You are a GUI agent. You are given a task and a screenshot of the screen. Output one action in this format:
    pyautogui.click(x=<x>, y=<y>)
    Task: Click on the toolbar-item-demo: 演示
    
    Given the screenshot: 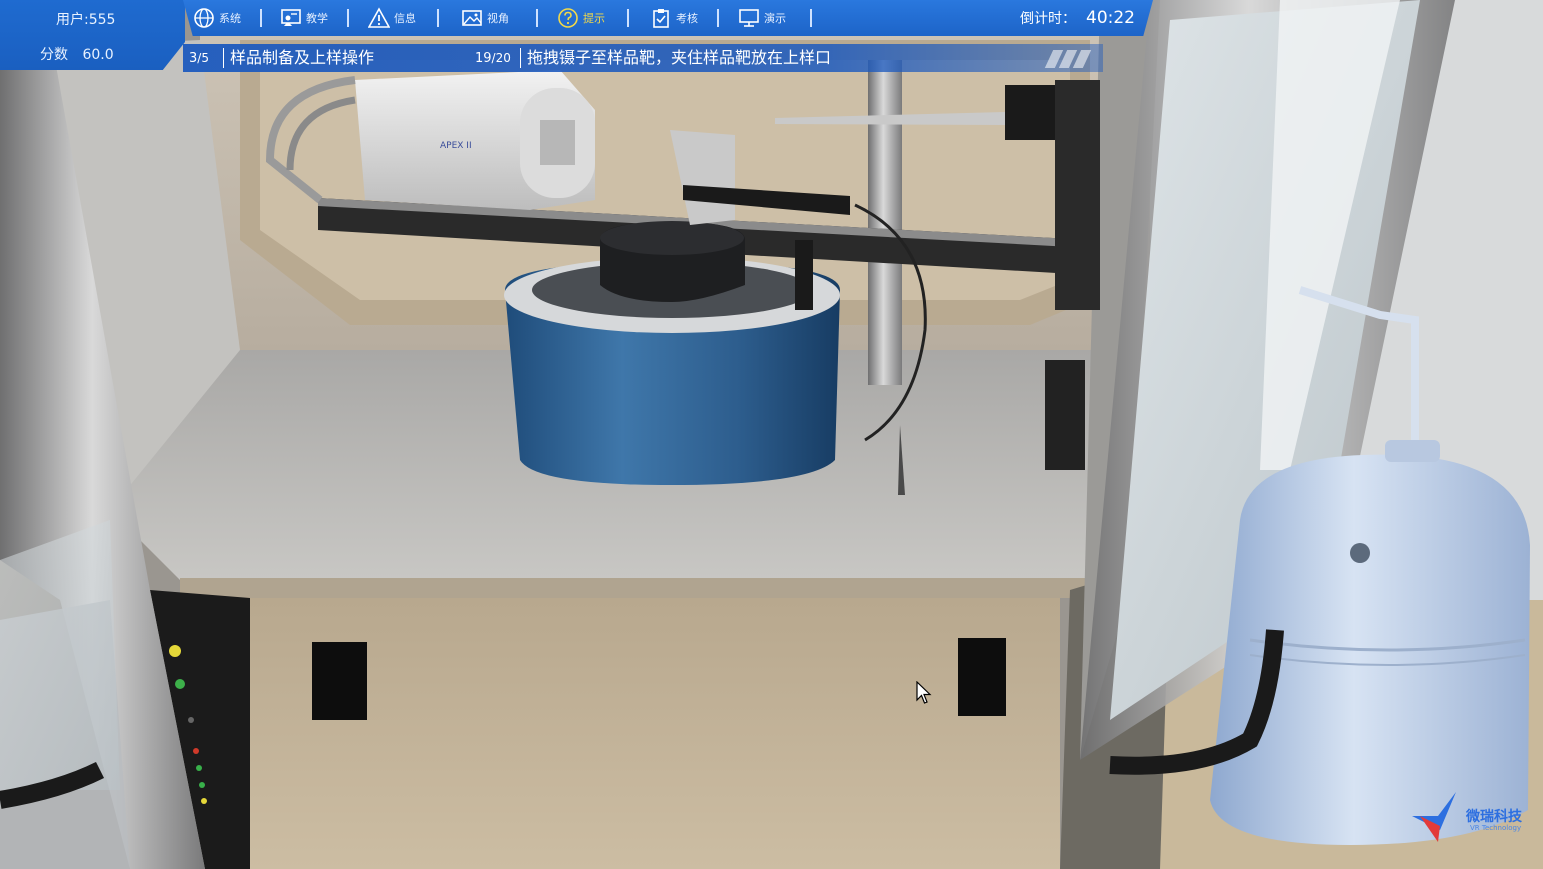 What is the action you would take?
    pyautogui.click(x=762, y=18)
    